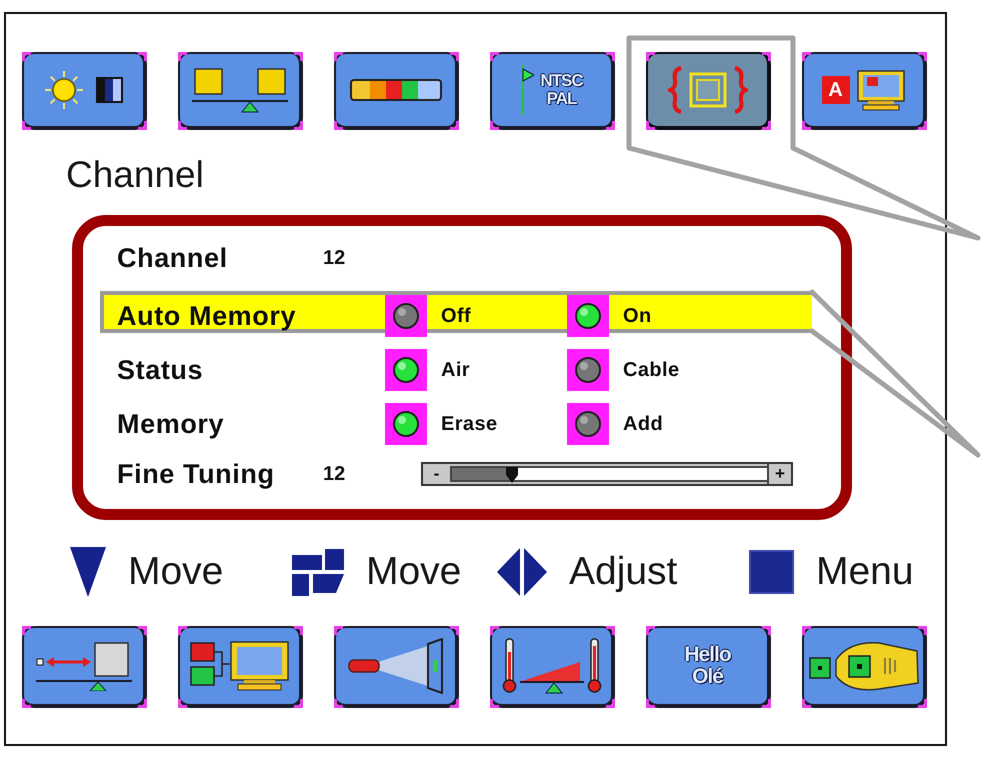 Image resolution: width=985 pixels, height=757 pixels. I want to click on menu-row: Fine Tuning 12 - +, so click(456, 474).